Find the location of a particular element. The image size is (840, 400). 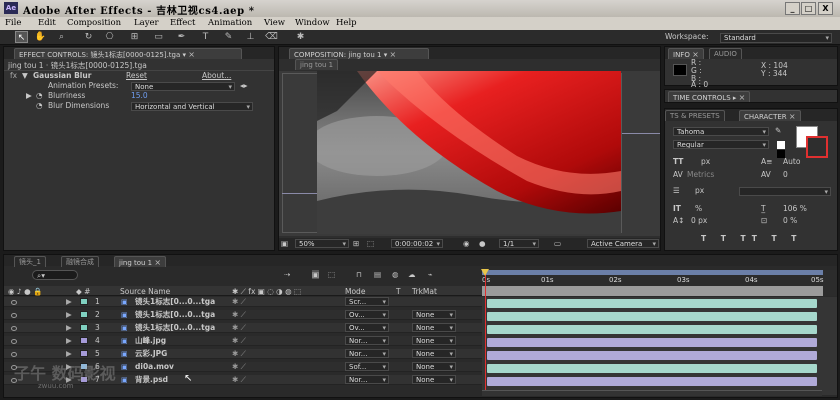

tab-audio: AUDIO is located at coordinates (725, 53).